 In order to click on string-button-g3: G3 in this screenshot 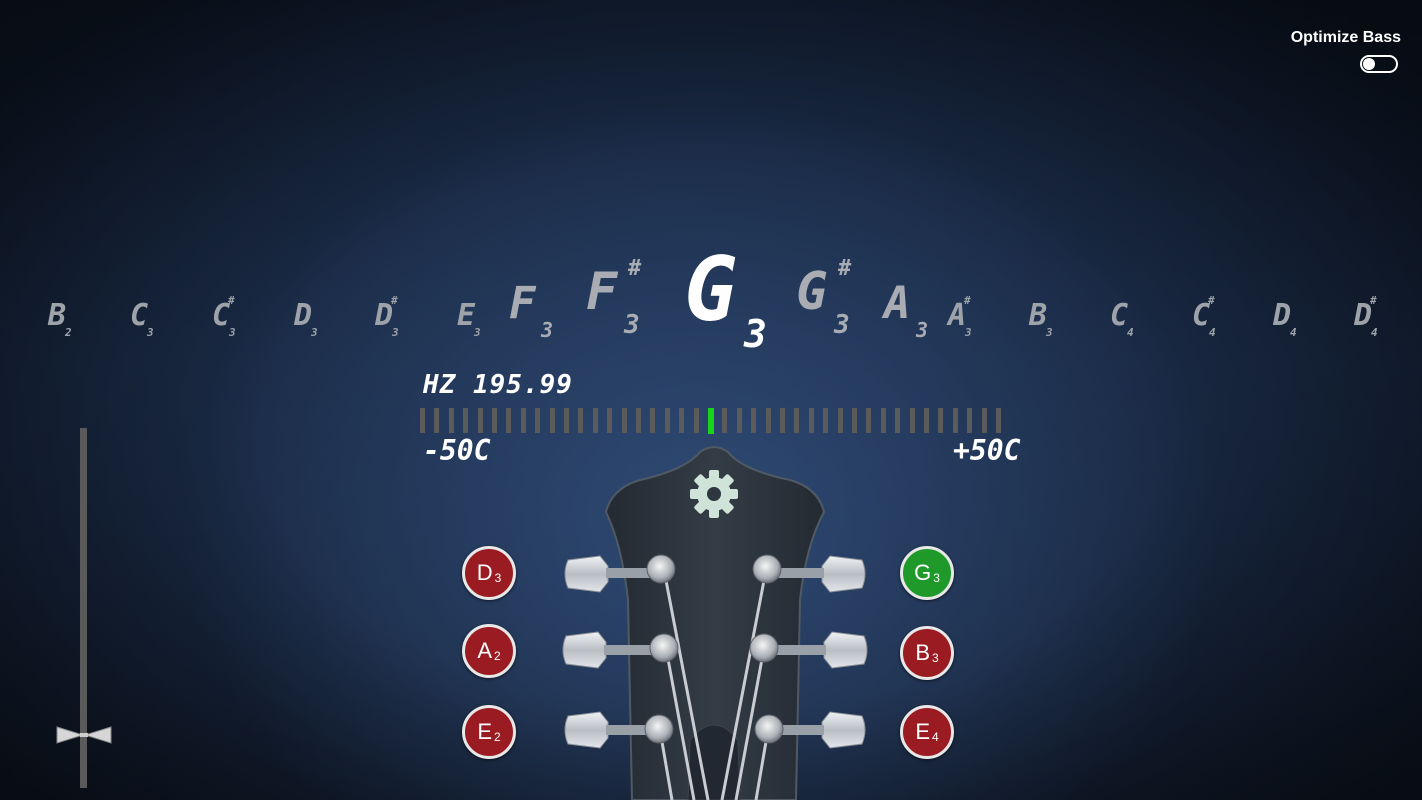, I will do `click(927, 573)`.